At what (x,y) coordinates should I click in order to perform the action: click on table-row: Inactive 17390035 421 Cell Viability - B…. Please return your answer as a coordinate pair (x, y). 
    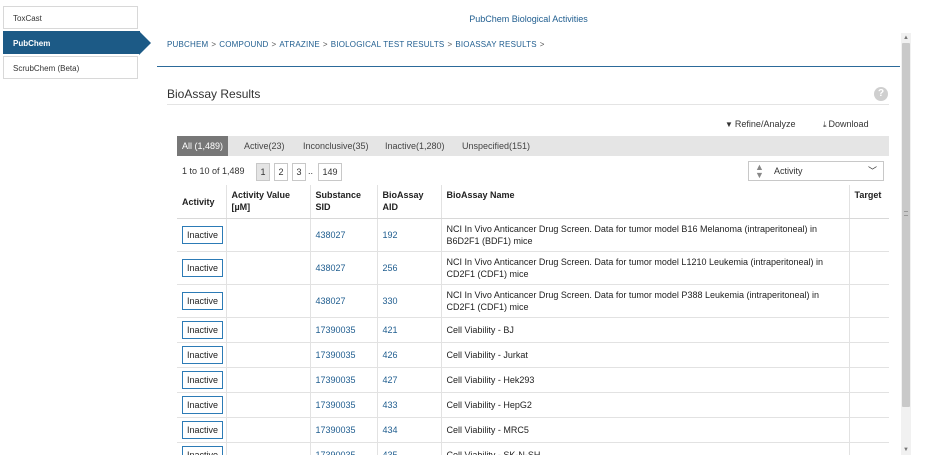
    Looking at the image, I should click on (533, 330).